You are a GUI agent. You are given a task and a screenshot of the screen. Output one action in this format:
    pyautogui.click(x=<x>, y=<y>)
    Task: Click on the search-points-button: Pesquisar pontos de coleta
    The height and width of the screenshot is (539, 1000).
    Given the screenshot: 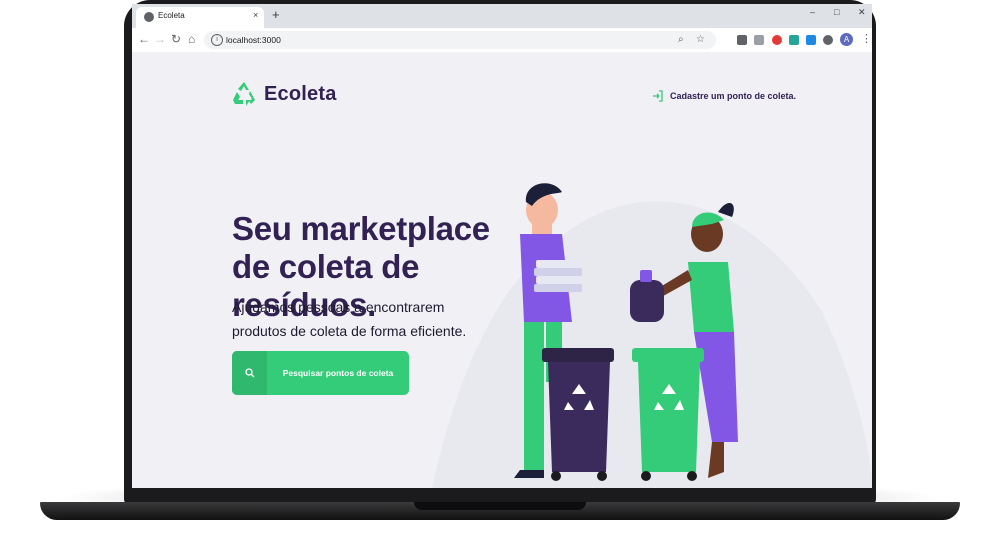 What is the action you would take?
    pyautogui.click(x=320, y=373)
    